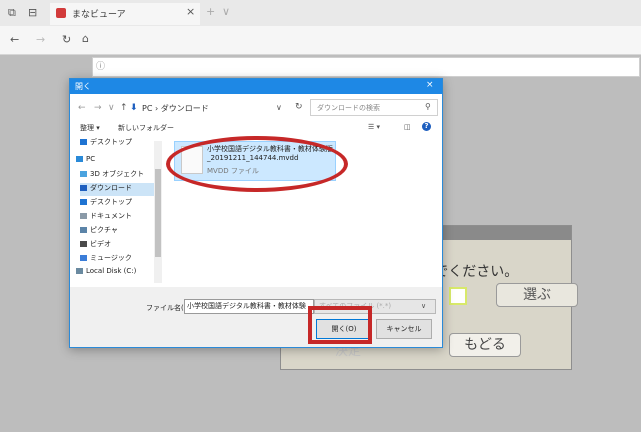  What do you see at coordinates (299, 107) in the screenshot?
I see `dialog-refresh-icon: ↻` at bounding box center [299, 107].